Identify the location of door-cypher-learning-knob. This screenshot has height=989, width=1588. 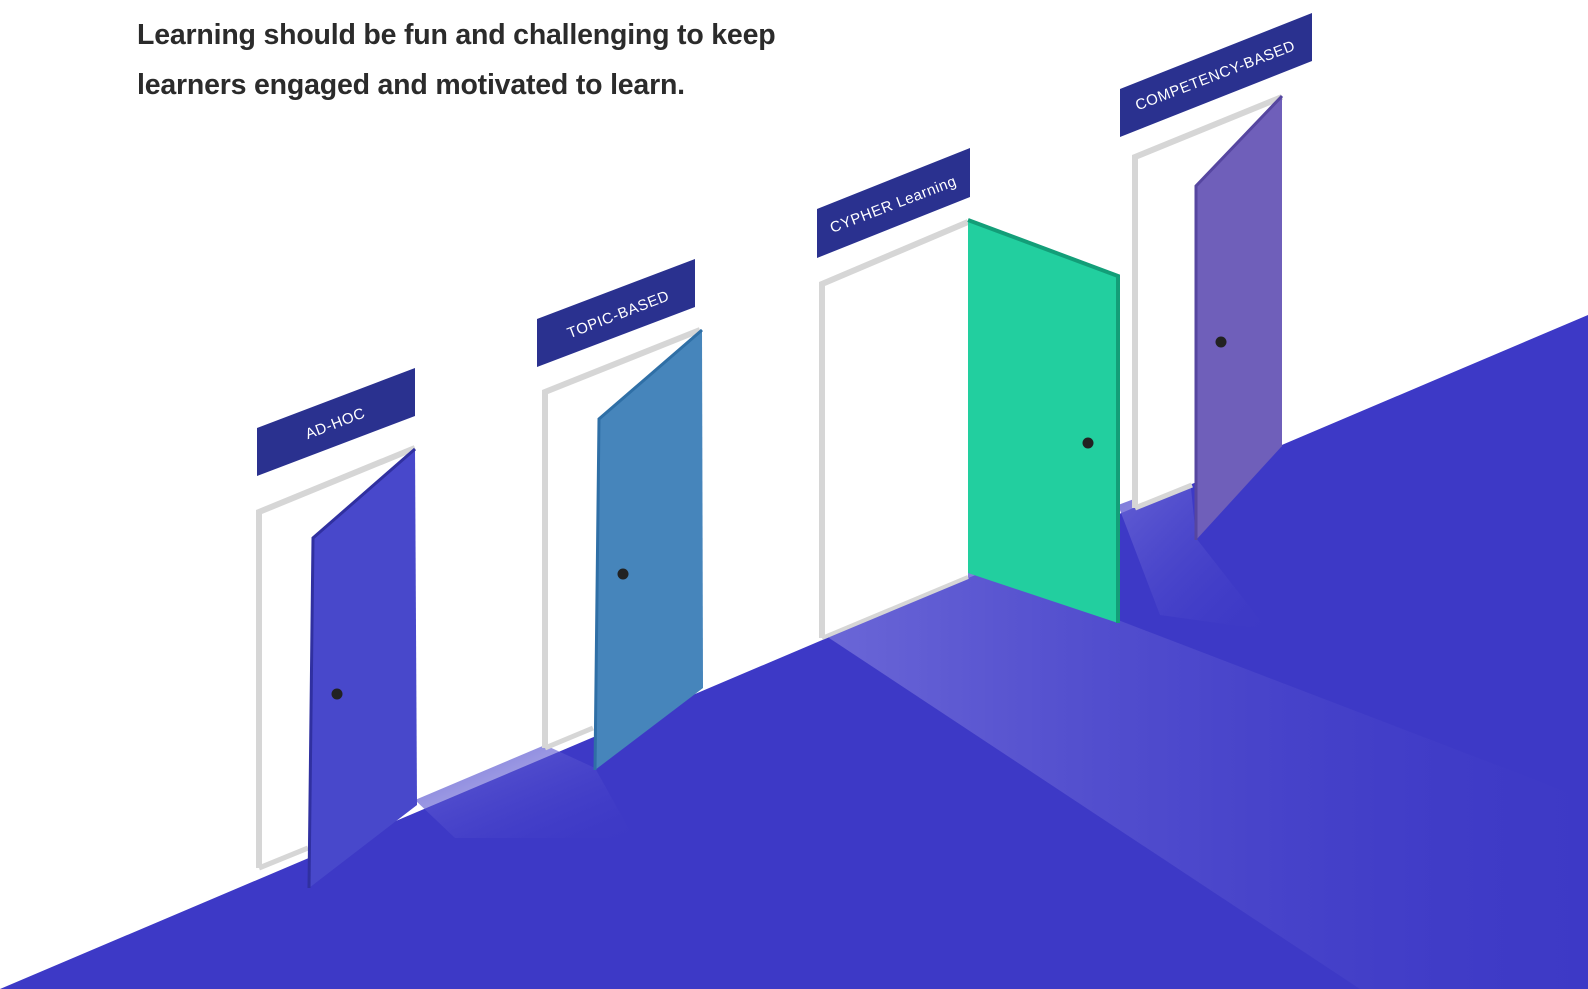
(1088, 443).